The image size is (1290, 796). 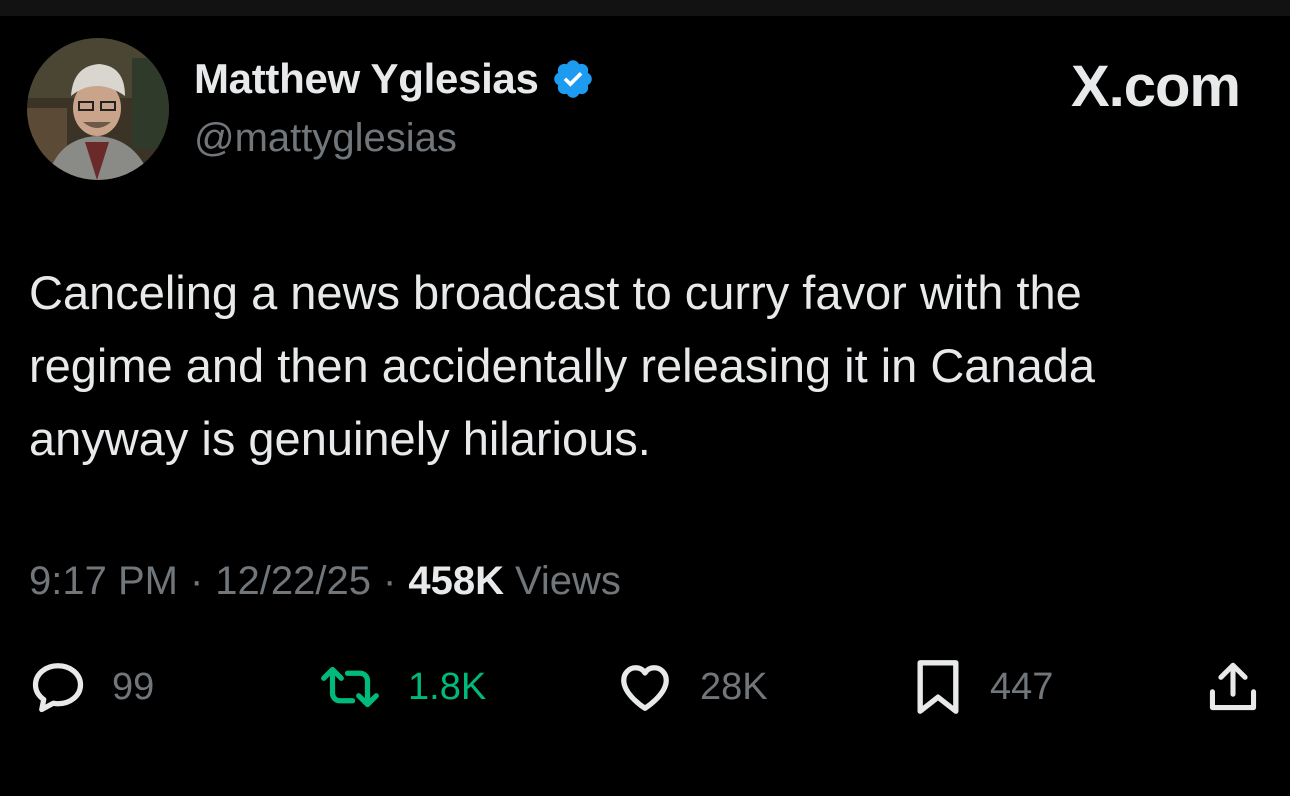 I want to click on views-label: Views, so click(x=567, y=580).